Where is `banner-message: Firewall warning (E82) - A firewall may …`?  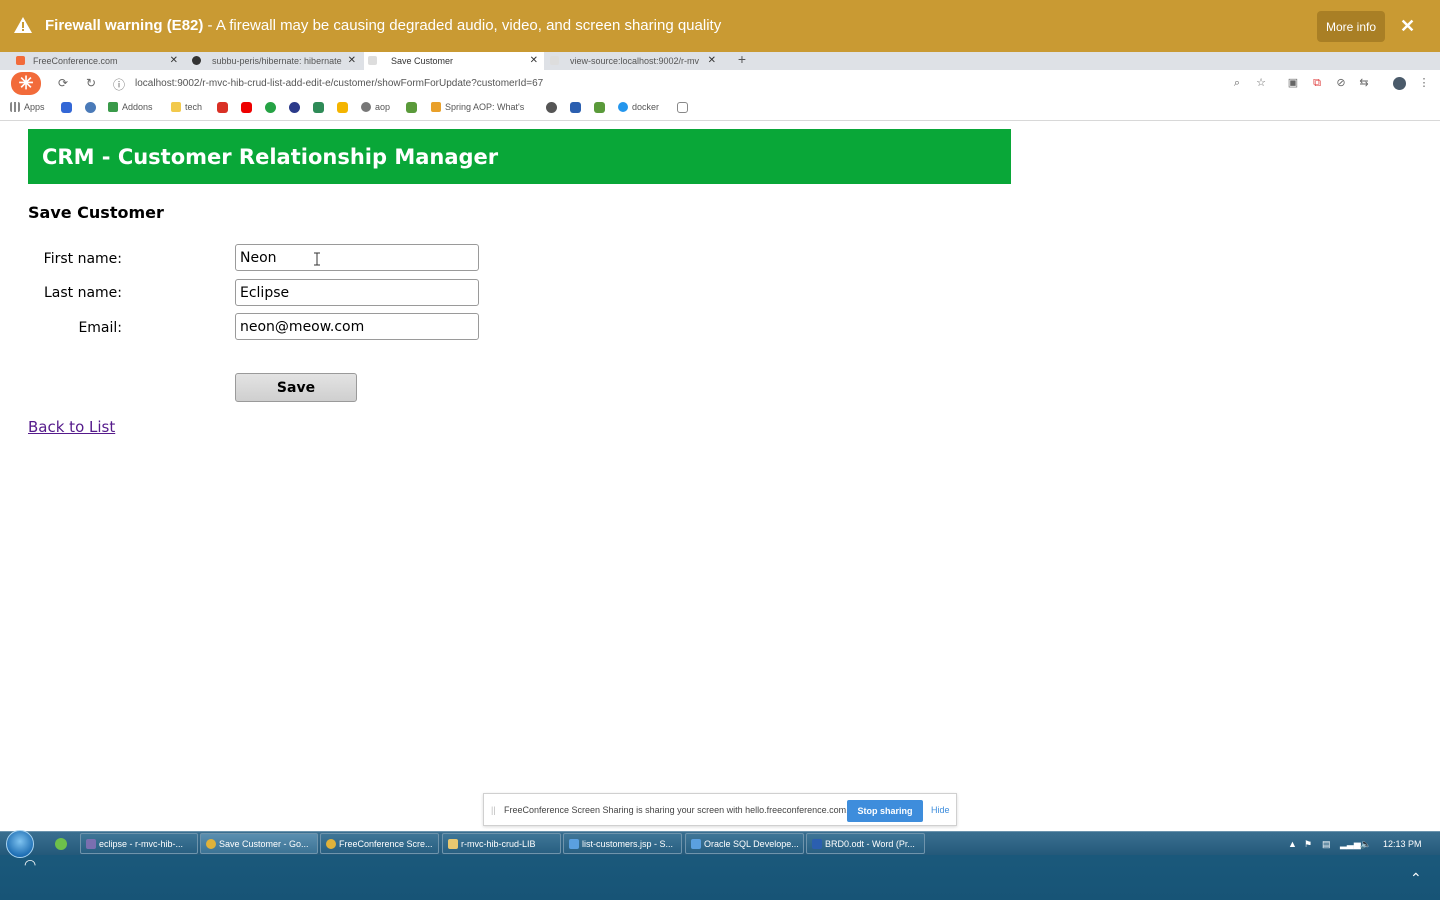 banner-message: Firewall warning (E82) - A firewall may … is located at coordinates (383, 25).